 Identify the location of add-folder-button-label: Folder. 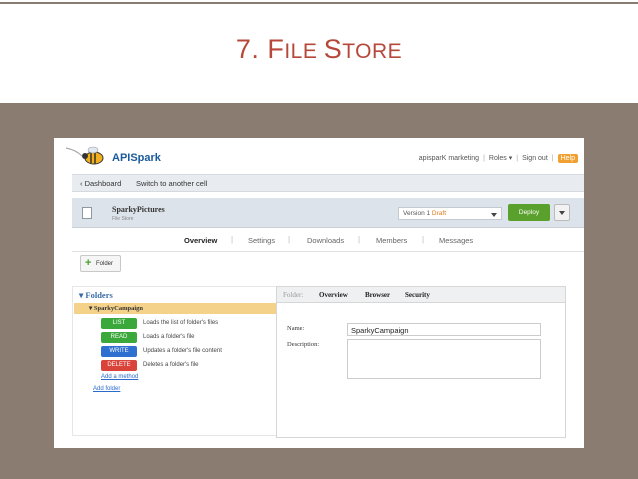
(105, 264).